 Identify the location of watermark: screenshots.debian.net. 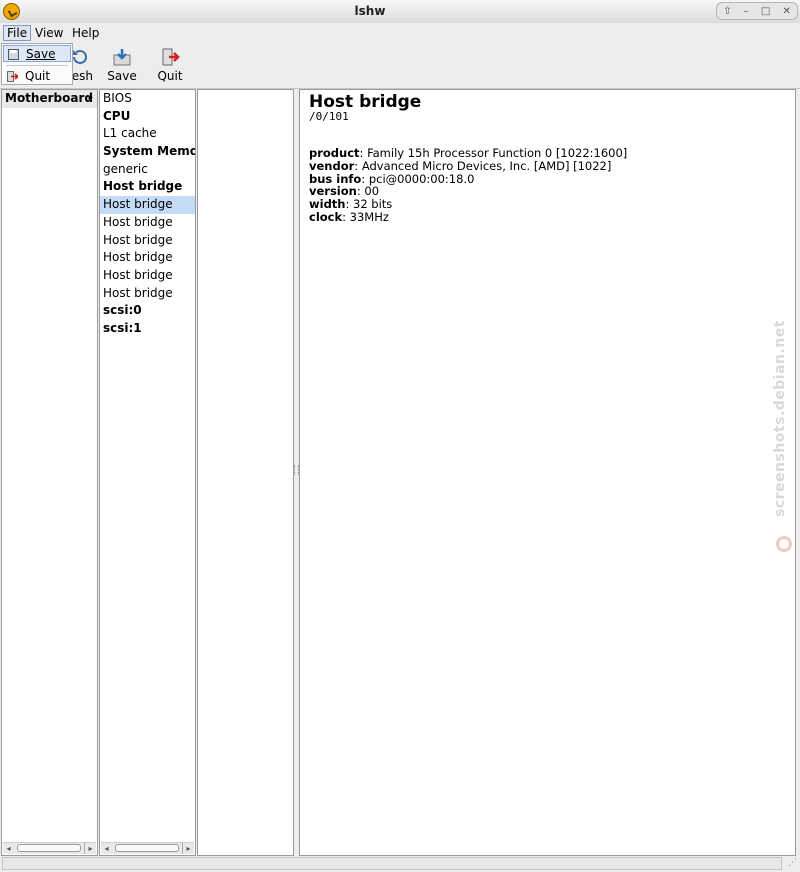
(786, 440).